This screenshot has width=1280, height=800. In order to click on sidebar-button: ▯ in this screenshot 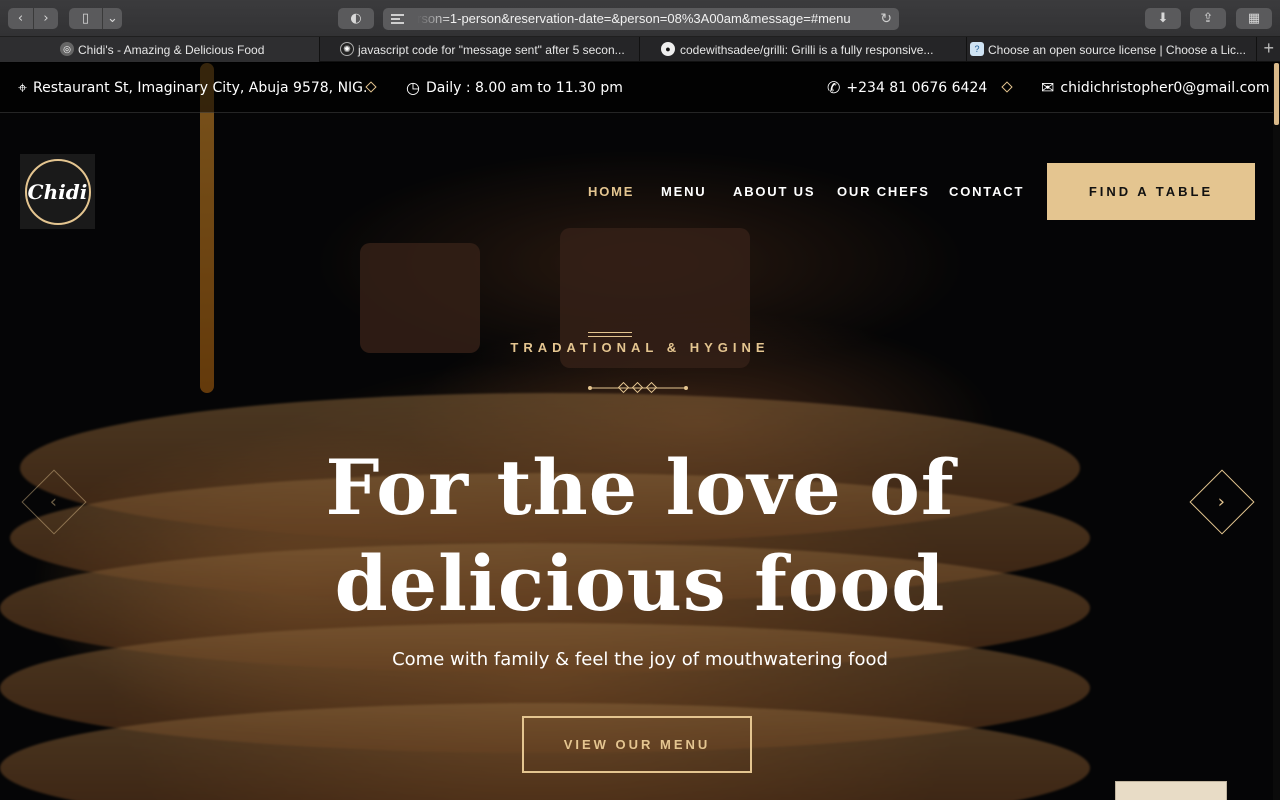, I will do `click(85, 18)`.